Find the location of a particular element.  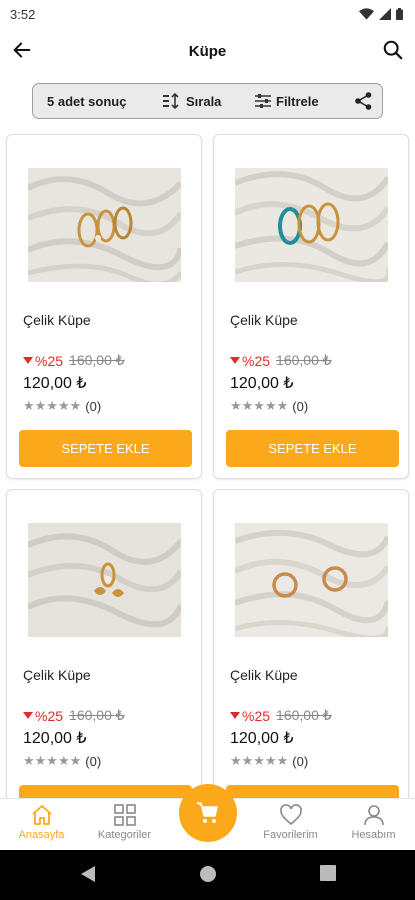

system-back-icon is located at coordinates (88, 874).